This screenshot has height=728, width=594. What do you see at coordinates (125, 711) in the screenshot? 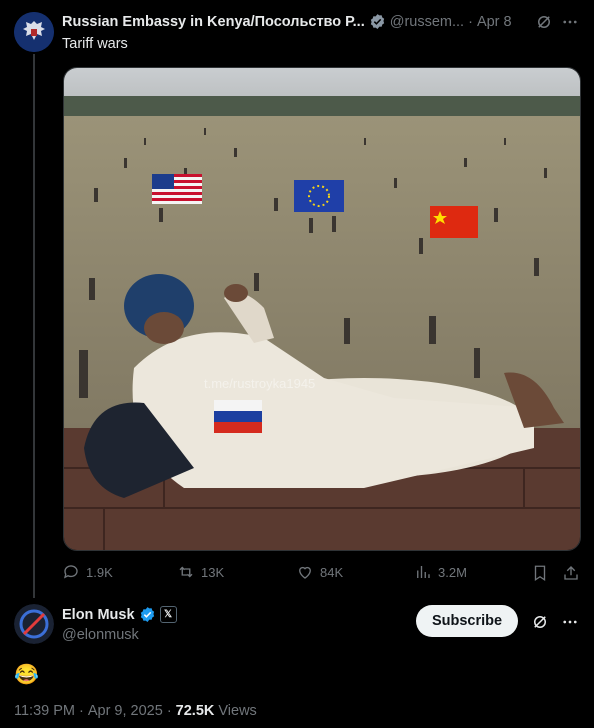
I see `reply-date: Apr 9, 2025` at bounding box center [125, 711].